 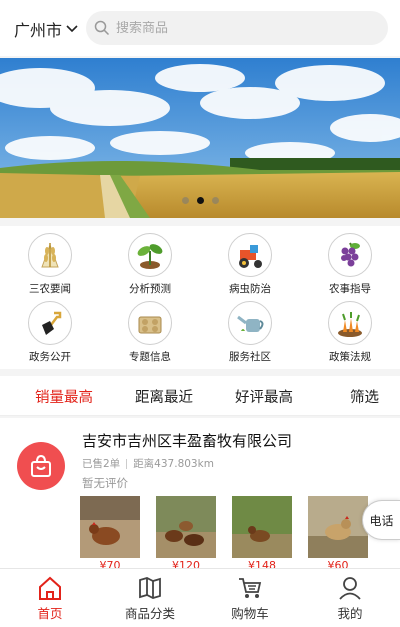 I want to click on category-label: 政务公开, so click(x=50, y=357).